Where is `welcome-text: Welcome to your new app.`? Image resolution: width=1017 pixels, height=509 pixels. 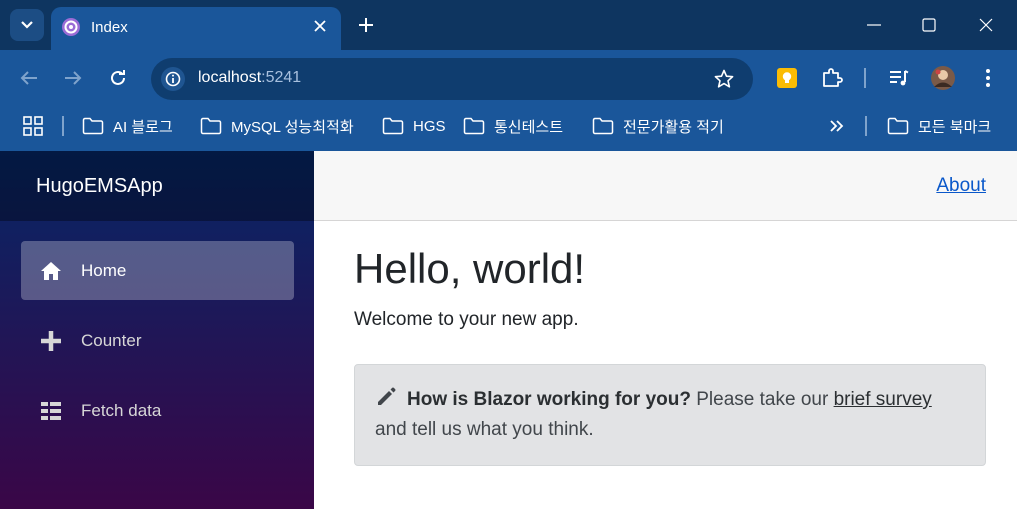 welcome-text: Welcome to your new app. is located at coordinates (466, 319).